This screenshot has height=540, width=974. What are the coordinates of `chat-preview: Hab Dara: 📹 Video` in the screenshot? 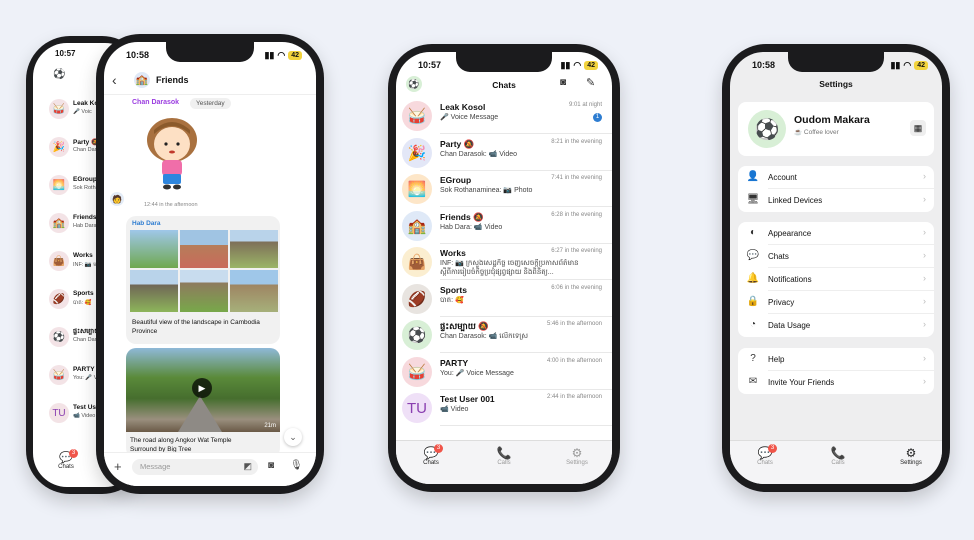 It's located at (471, 227).